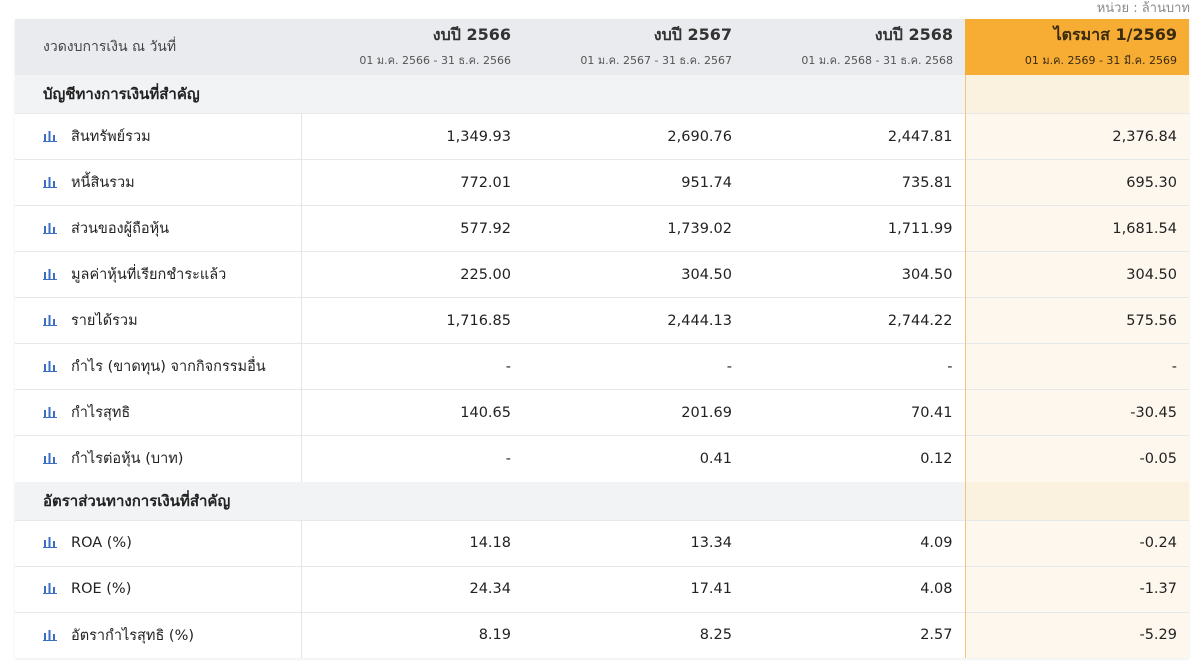 The image size is (1200, 672). I want to click on row-label: ROE (%), so click(101, 589).